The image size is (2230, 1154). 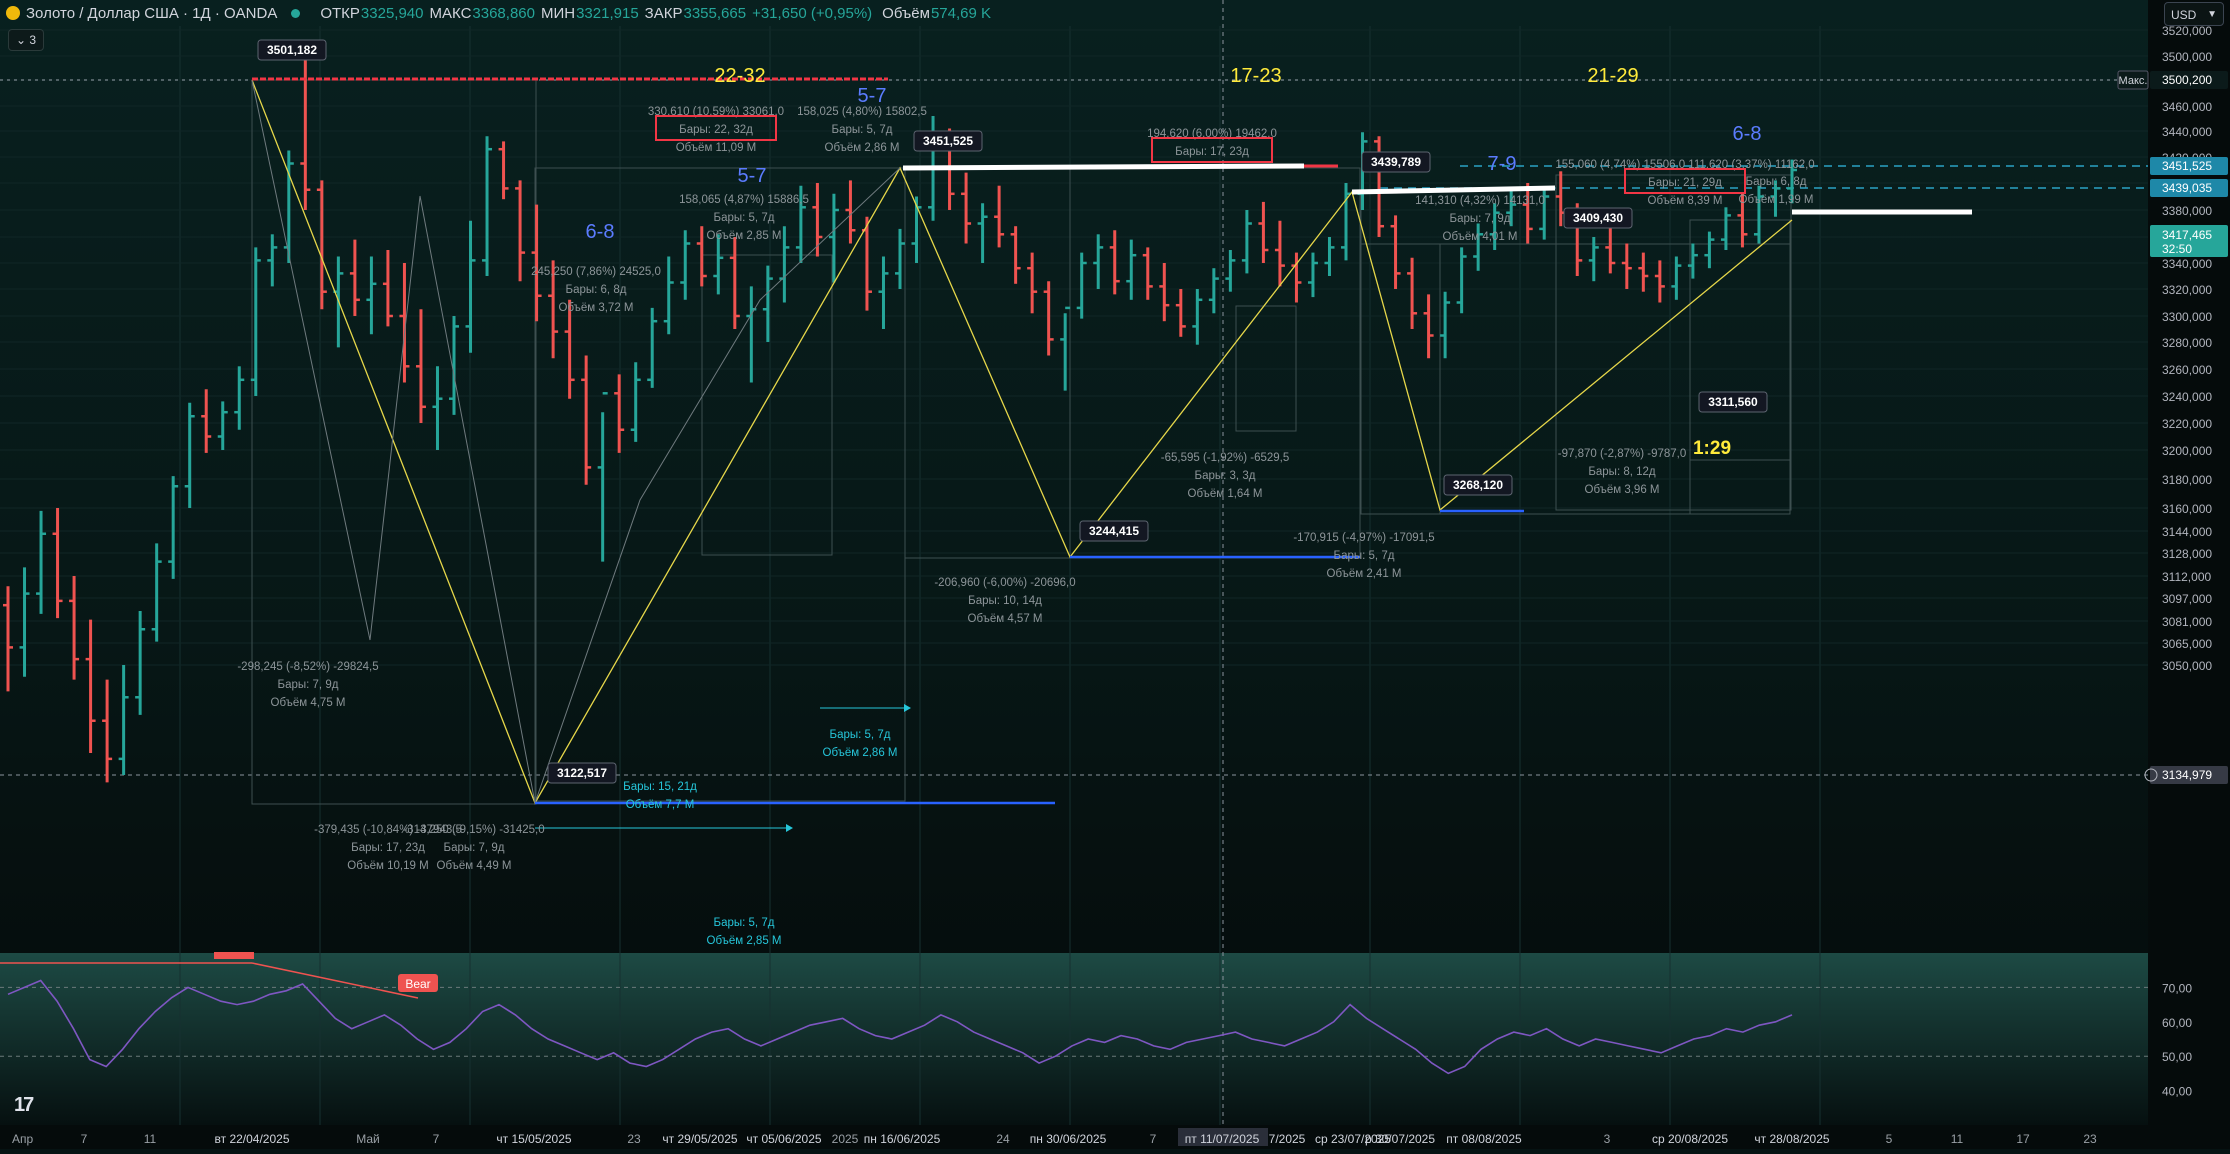 What do you see at coordinates (533, 1139) in the screenshot?
I see `time-tick: чт 15/05/2025` at bounding box center [533, 1139].